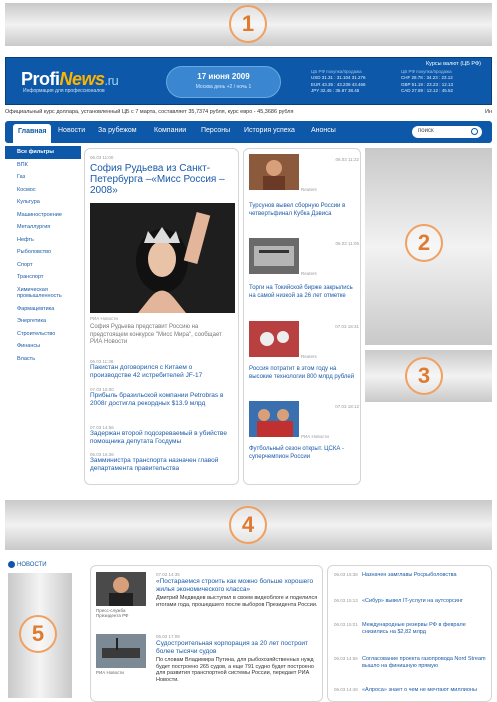 This screenshot has height=702, width=497. I want to click on category-item: Металлургия, so click(43, 227).